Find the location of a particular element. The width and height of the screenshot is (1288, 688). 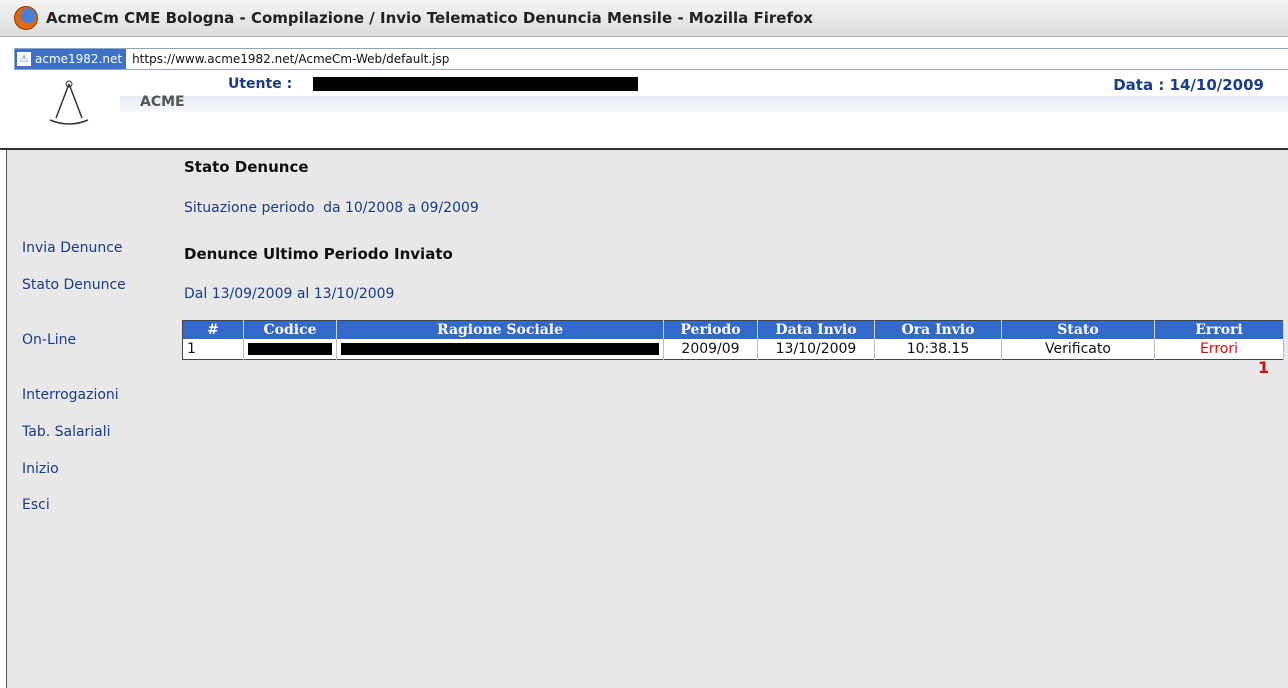

errori-cell: Errori is located at coordinates (1219, 349).